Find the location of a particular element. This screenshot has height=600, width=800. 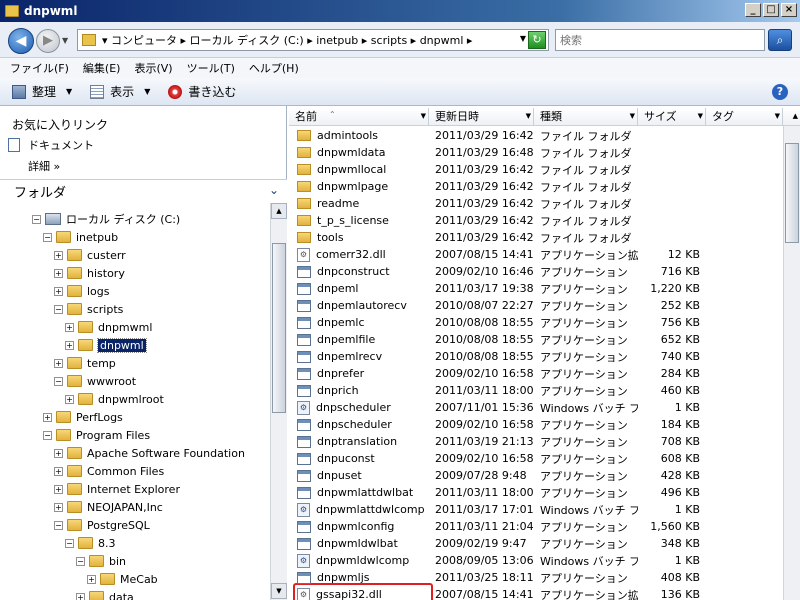

file-name-cell: dnpemlautorecv is located at coordinates (359, 305).